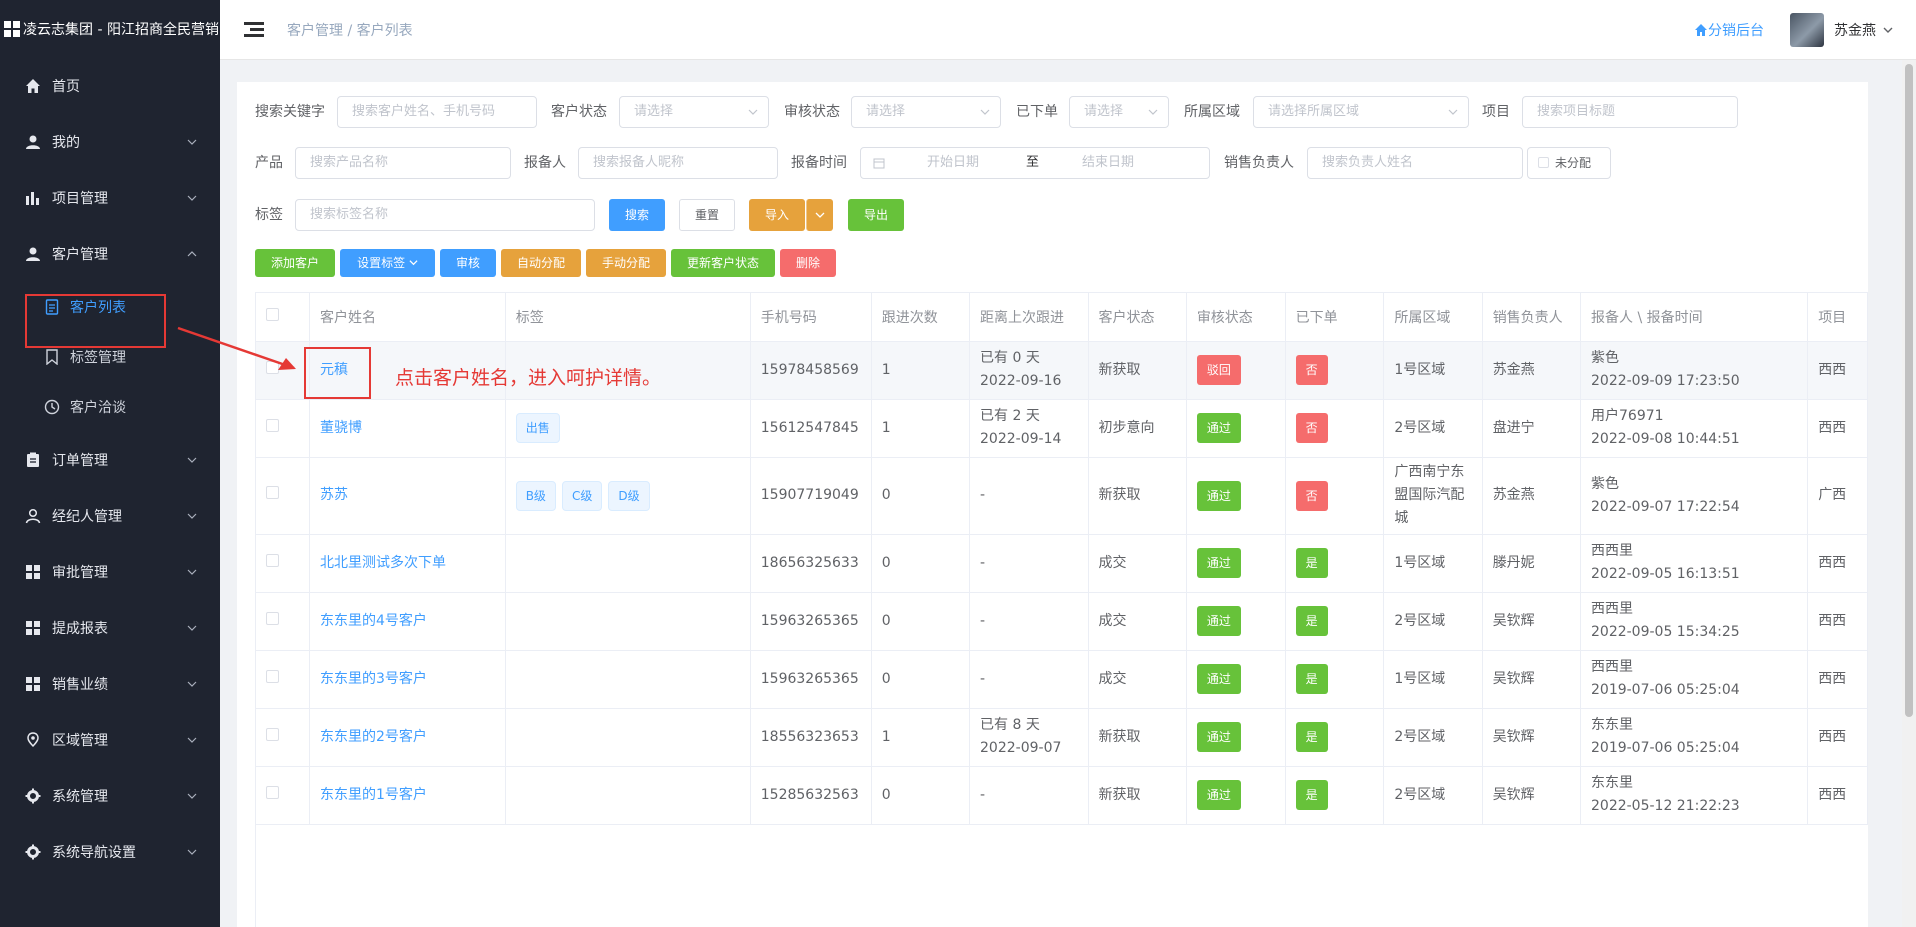 The width and height of the screenshot is (1916, 927). I want to click on menu-toggle-icon, so click(254, 29).